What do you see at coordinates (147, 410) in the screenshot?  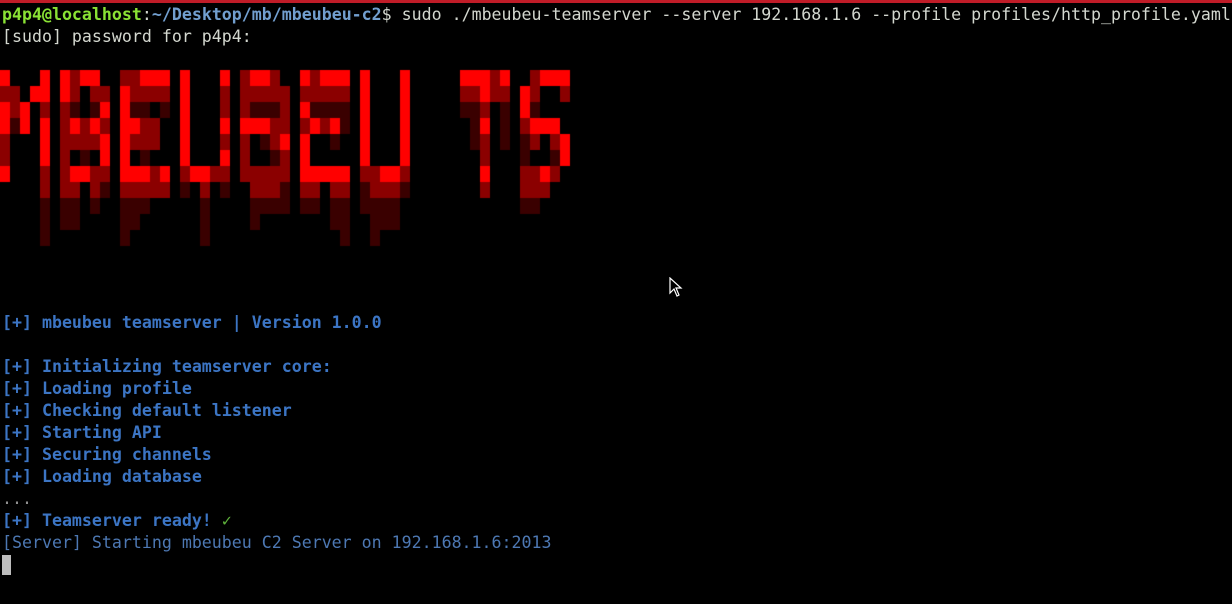 I see `step-line: [+] Checking default listener` at bounding box center [147, 410].